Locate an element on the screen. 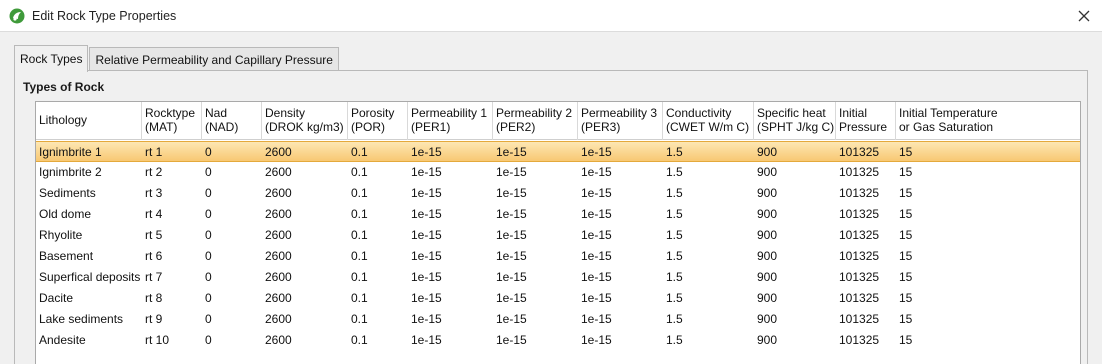 The image size is (1102, 364). column-header: Permeability 3 (PER3) is located at coordinates (620, 121).